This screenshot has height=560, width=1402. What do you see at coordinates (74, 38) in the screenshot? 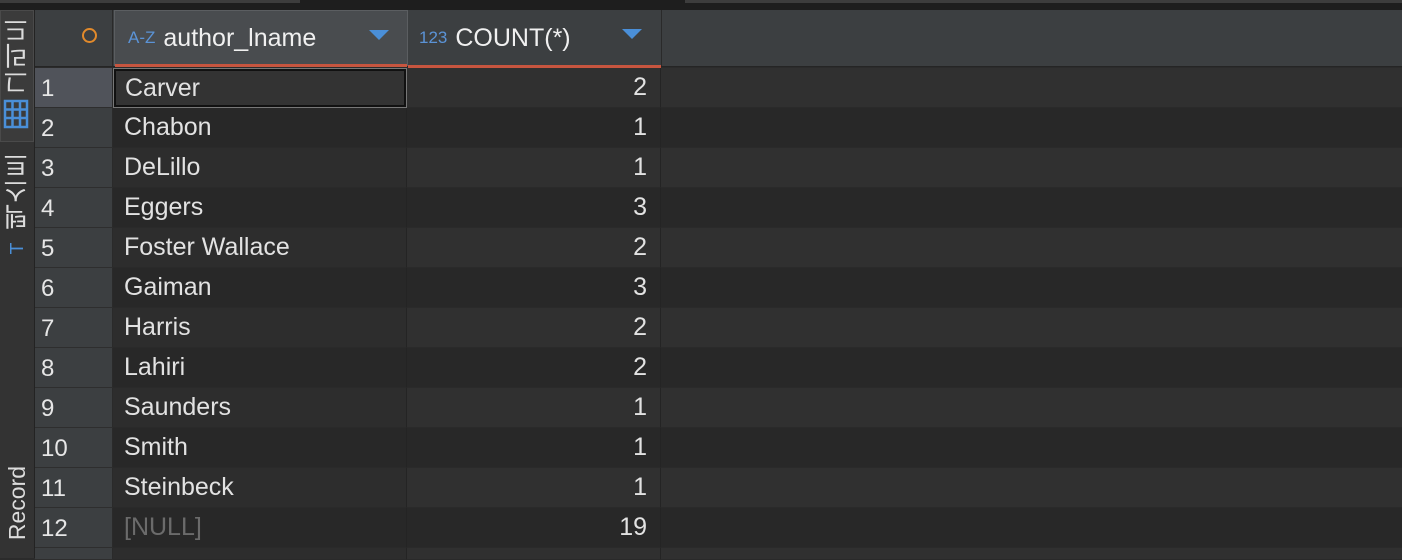
I see `select-all-corner` at bounding box center [74, 38].